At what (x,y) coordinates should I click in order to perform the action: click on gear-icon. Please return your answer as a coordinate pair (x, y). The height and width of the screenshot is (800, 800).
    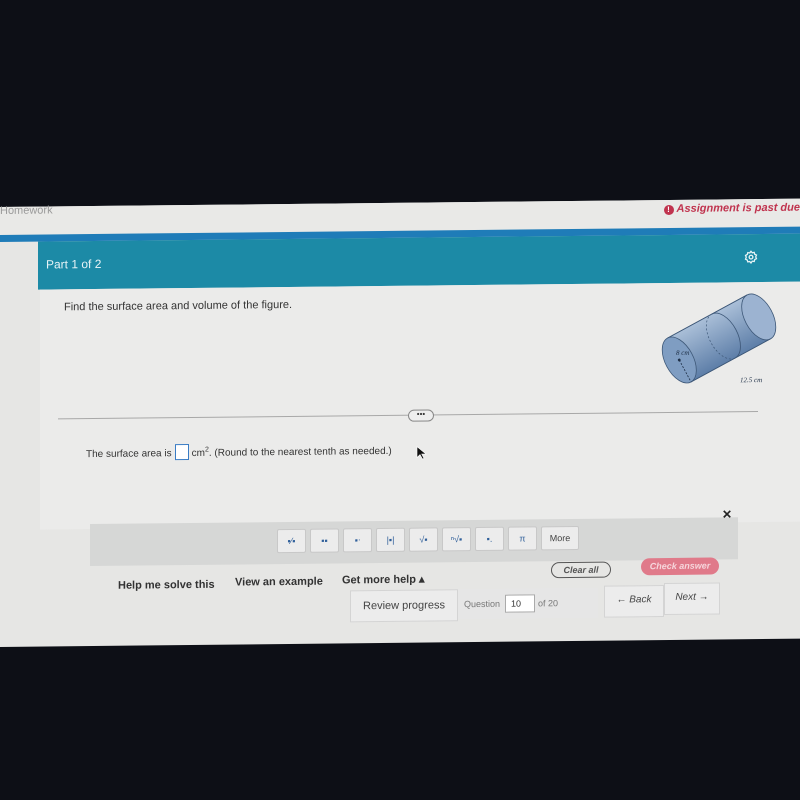
    Looking at the image, I should click on (751, 257).